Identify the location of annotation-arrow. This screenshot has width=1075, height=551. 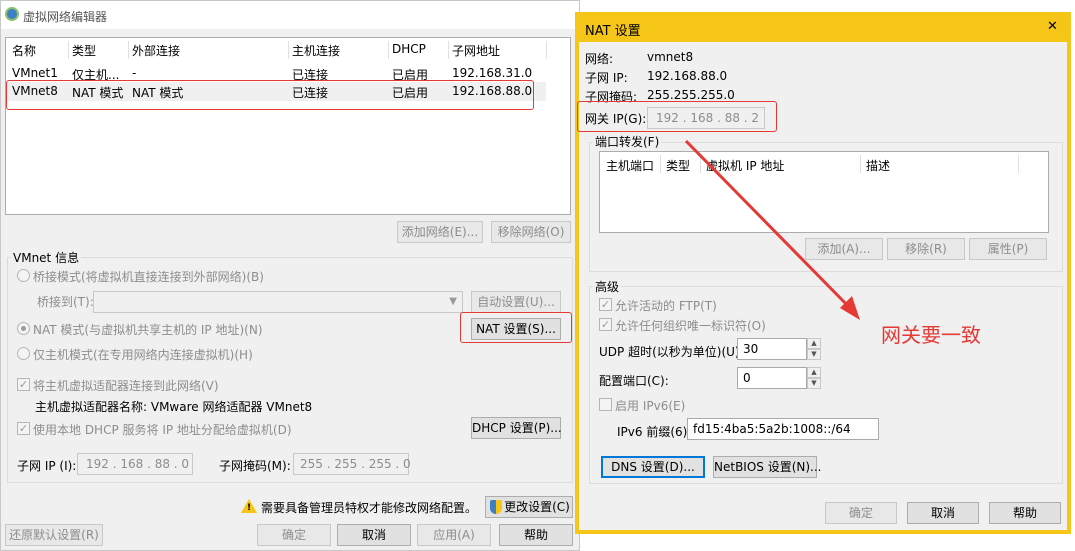
(772, 229).